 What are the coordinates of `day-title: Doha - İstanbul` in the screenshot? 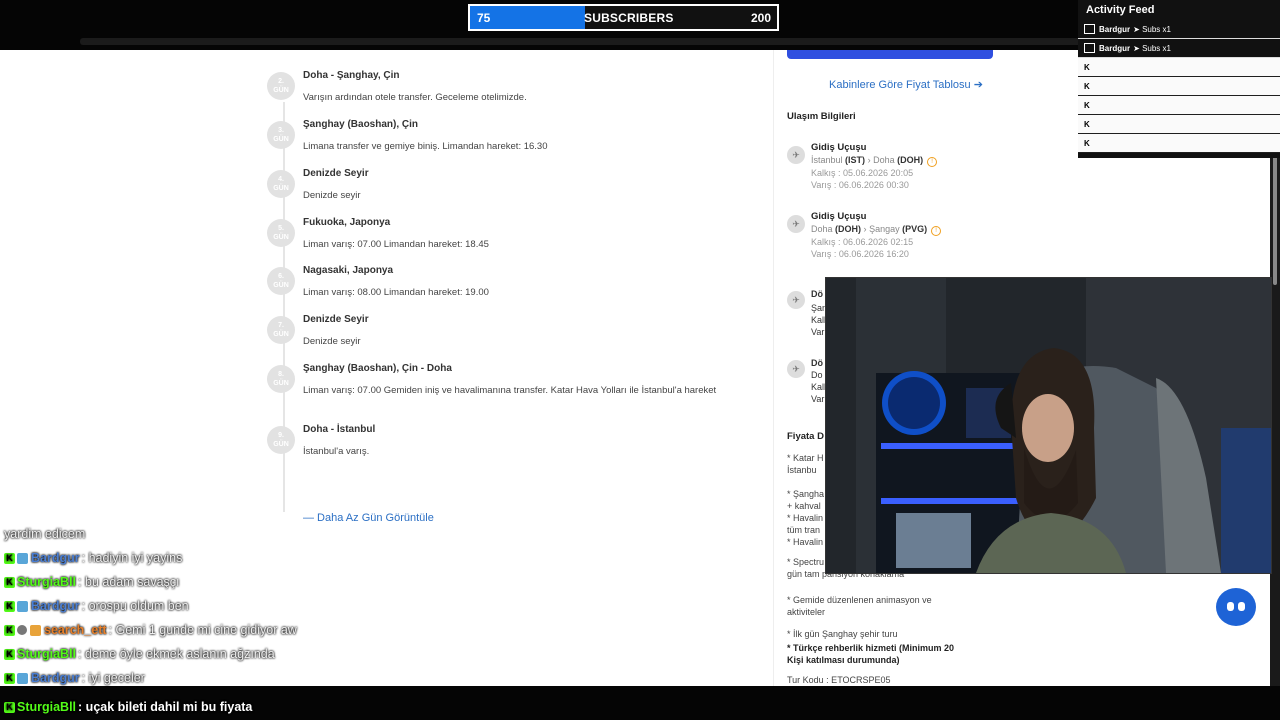 It's located at (339, 429).